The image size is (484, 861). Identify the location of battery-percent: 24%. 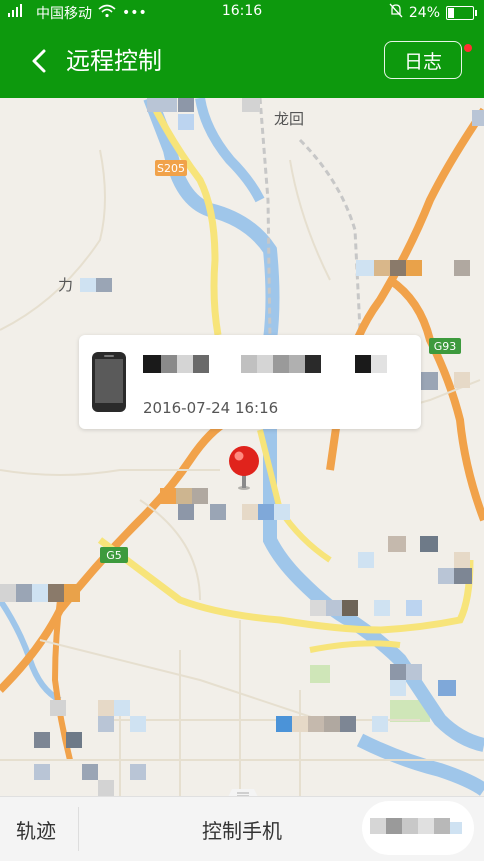
(424, 12).